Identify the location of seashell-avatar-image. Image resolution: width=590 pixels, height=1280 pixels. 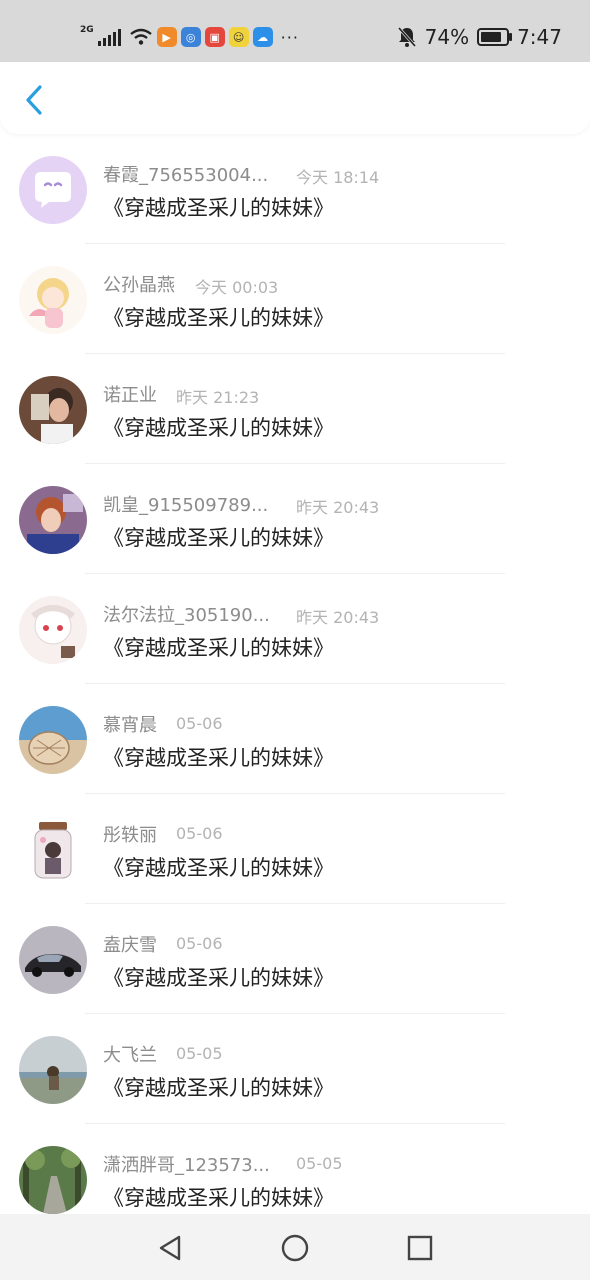
(53, 740).